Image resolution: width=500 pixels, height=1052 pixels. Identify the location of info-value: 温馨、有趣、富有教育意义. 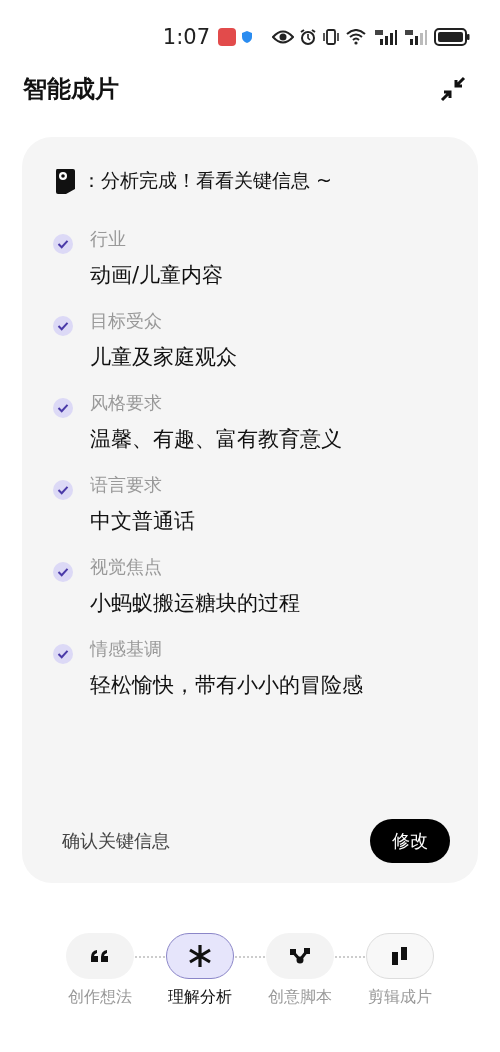
(216, 439).